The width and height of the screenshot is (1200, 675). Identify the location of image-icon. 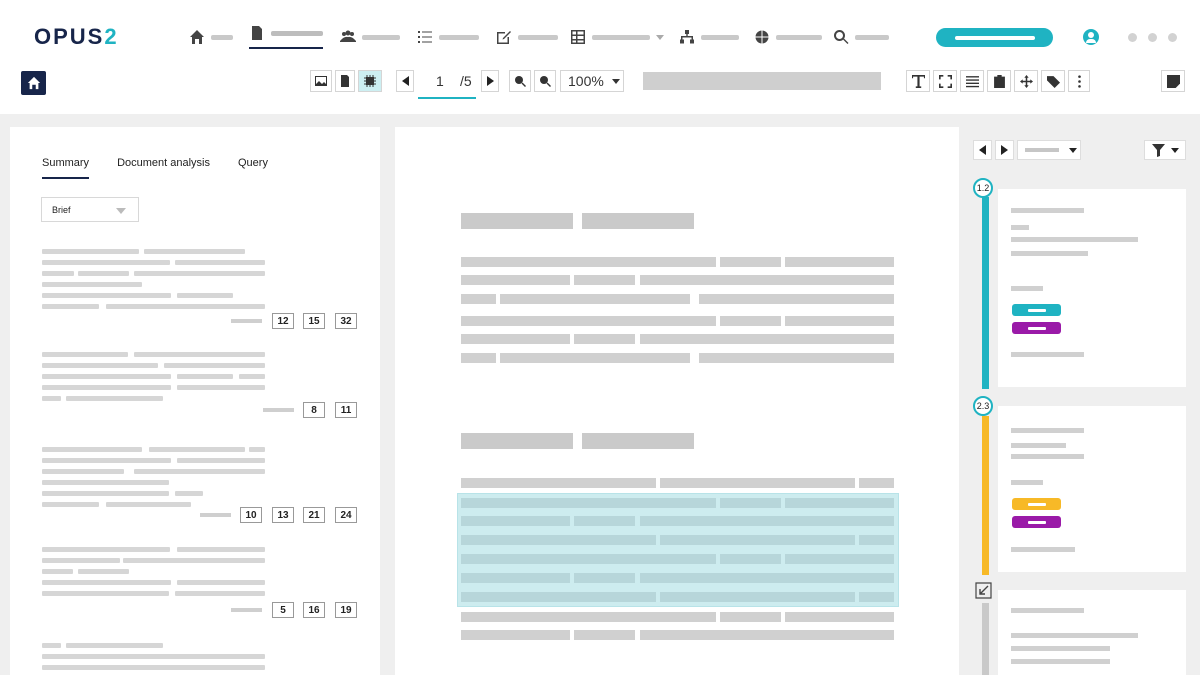
(321, 81).